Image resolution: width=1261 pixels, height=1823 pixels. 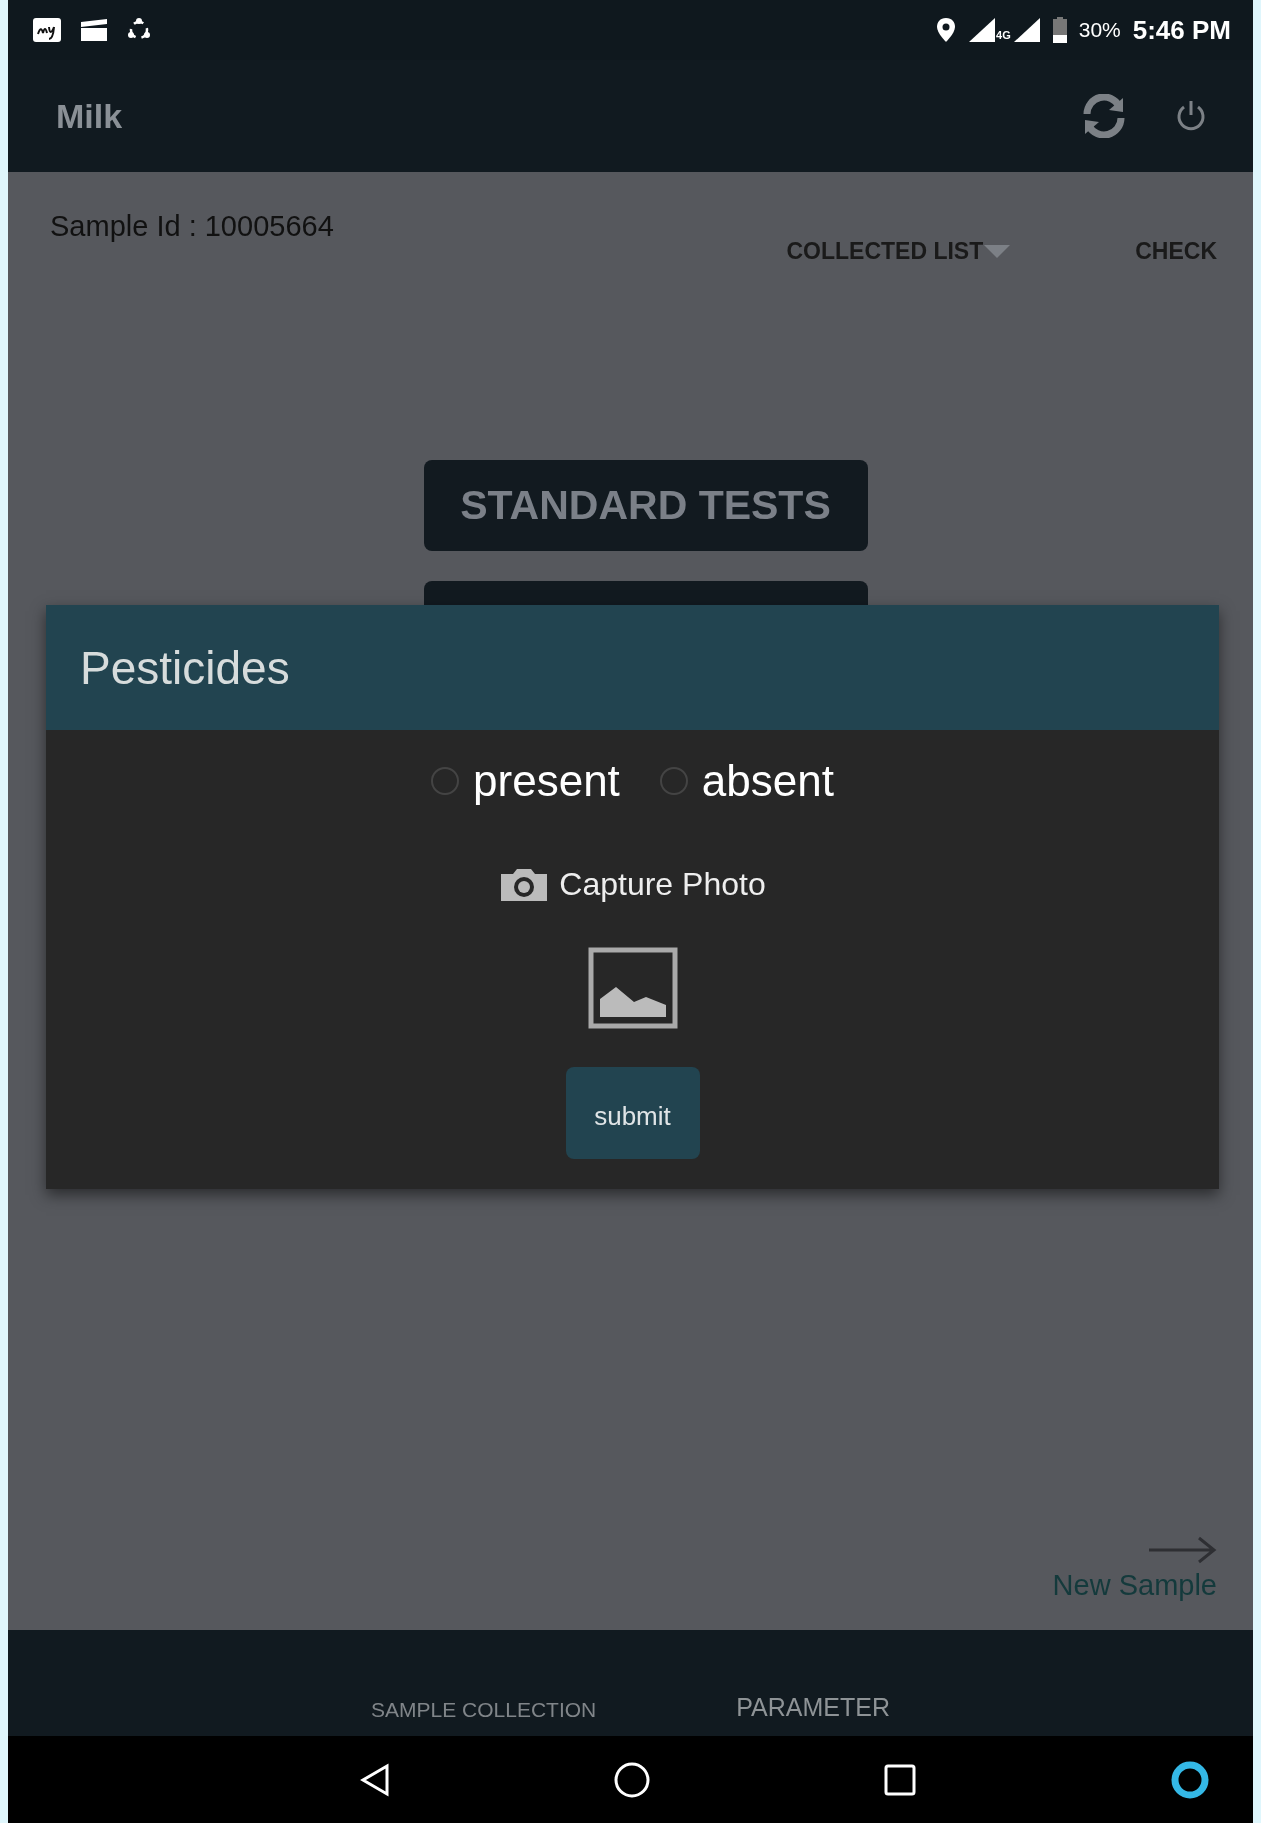 I want to click on radio-option: present, so click(x=525, y=781).